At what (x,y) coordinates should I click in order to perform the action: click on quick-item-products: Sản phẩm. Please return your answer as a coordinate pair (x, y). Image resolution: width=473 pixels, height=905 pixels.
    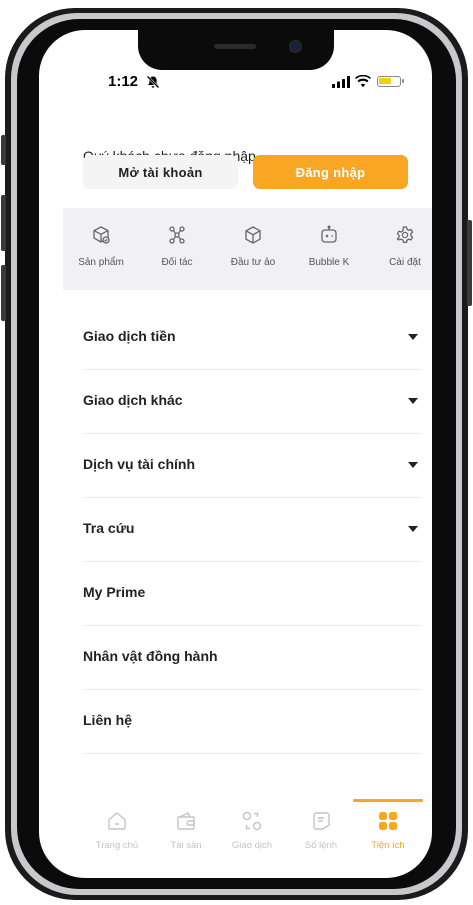
    Looking at the image, I should click on (101, 249).